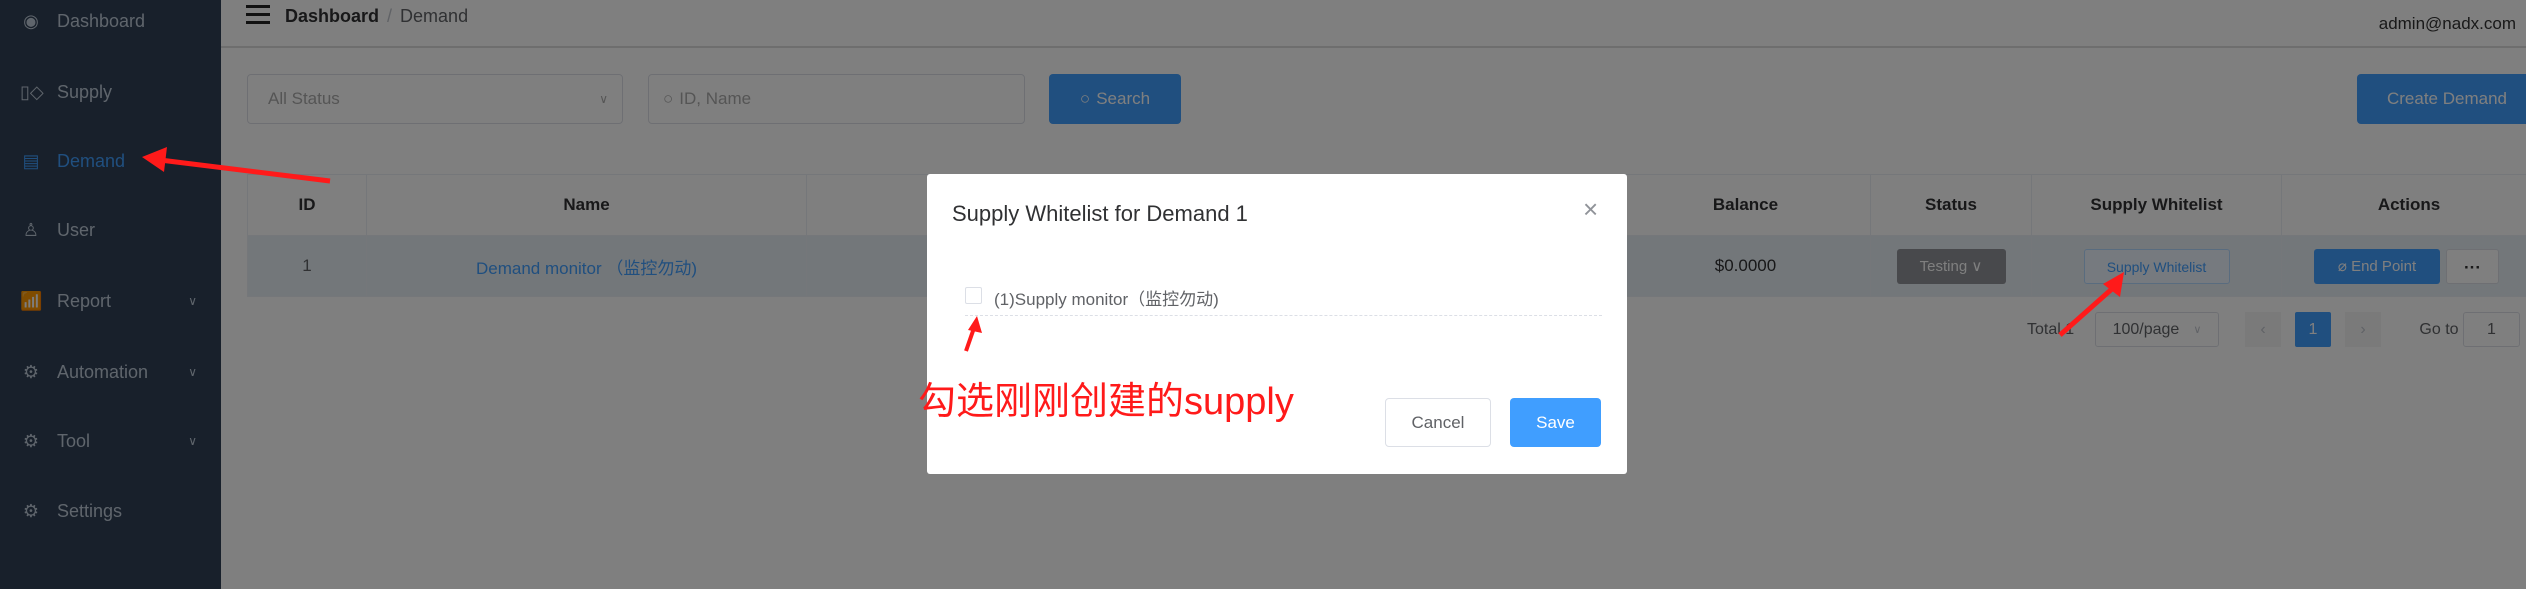 The width and height of the screenshot is (2526, 589). Describe the element at coordinates (236, 165) in the screenshot. I see `arrow-to-demand-icon` at that location.